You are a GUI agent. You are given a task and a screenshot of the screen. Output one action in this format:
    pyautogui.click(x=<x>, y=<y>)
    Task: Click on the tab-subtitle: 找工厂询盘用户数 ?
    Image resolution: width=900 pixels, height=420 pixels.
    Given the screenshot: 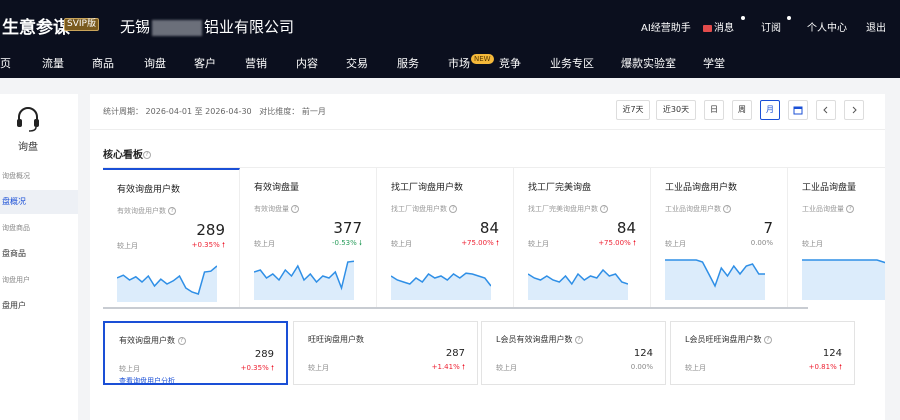 What is the action you would take?
    pyautogui.click(x=424, y=209)
    